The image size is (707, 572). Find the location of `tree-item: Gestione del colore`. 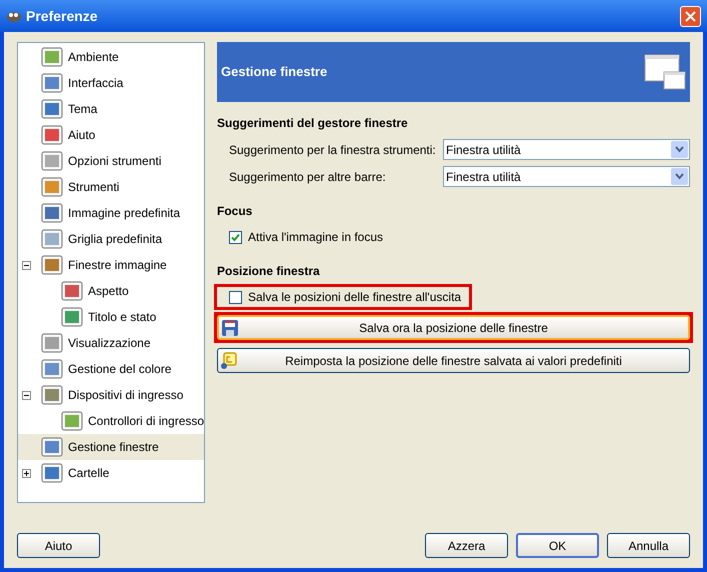

tree-item: Gestione del colore is located at coordinates (111, 369).